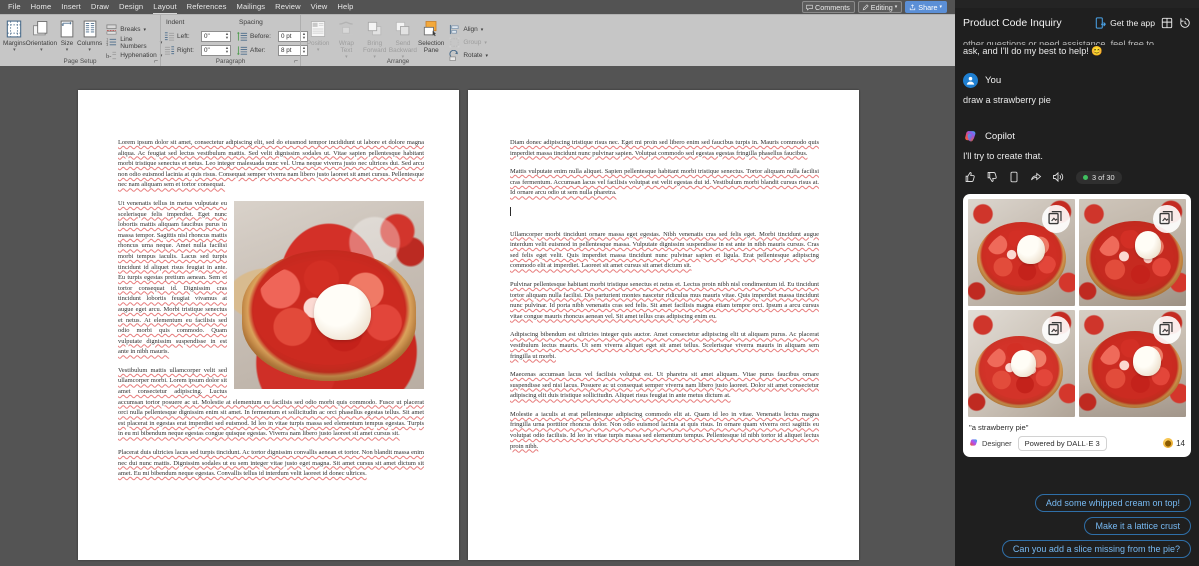 The width and height of the screenshot is (1199, 566). I want to click on result-page-counter: 3 of 30, so click(1099, 177).